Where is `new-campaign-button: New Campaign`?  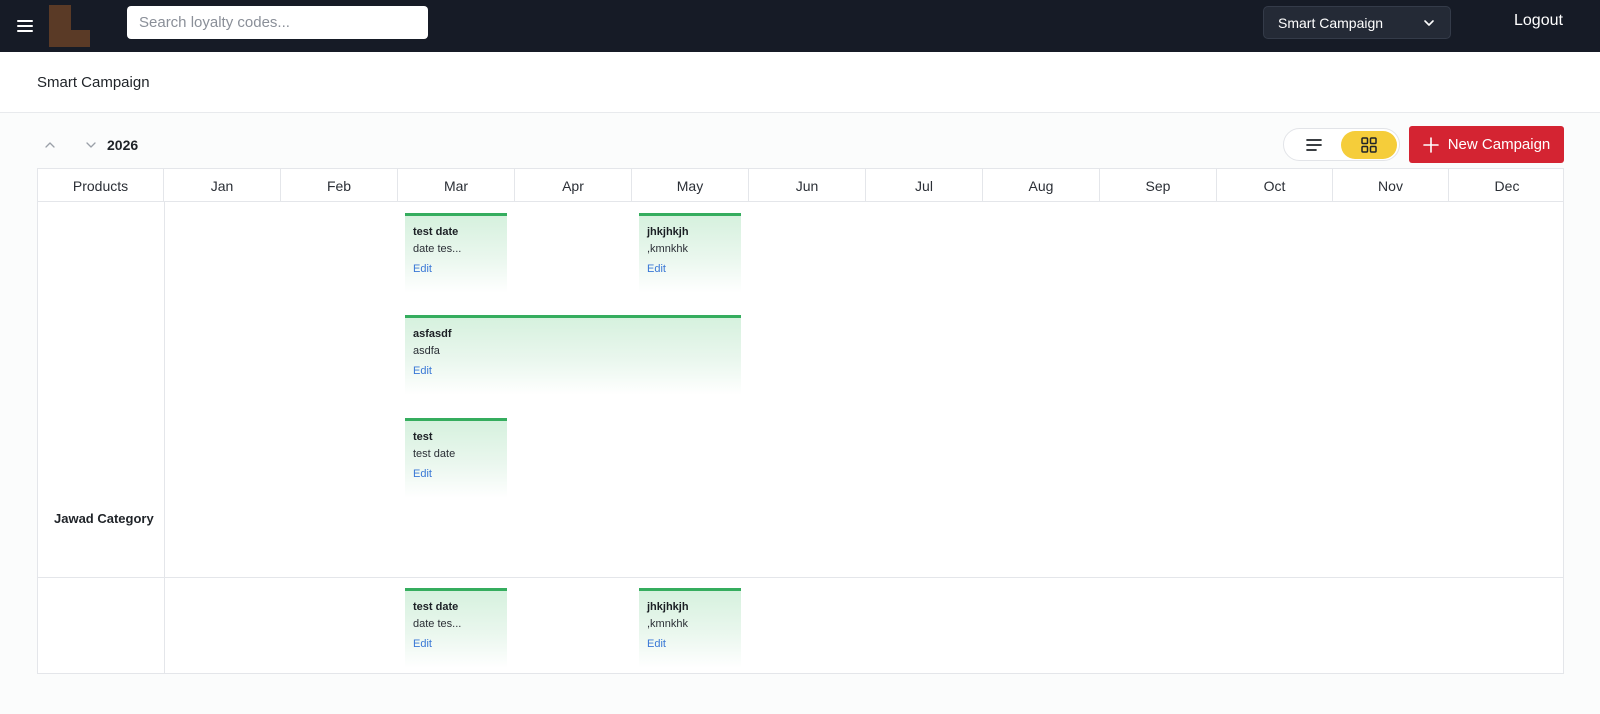 new-campaign-button: New Campaign is located at coordinates (1486, 144).